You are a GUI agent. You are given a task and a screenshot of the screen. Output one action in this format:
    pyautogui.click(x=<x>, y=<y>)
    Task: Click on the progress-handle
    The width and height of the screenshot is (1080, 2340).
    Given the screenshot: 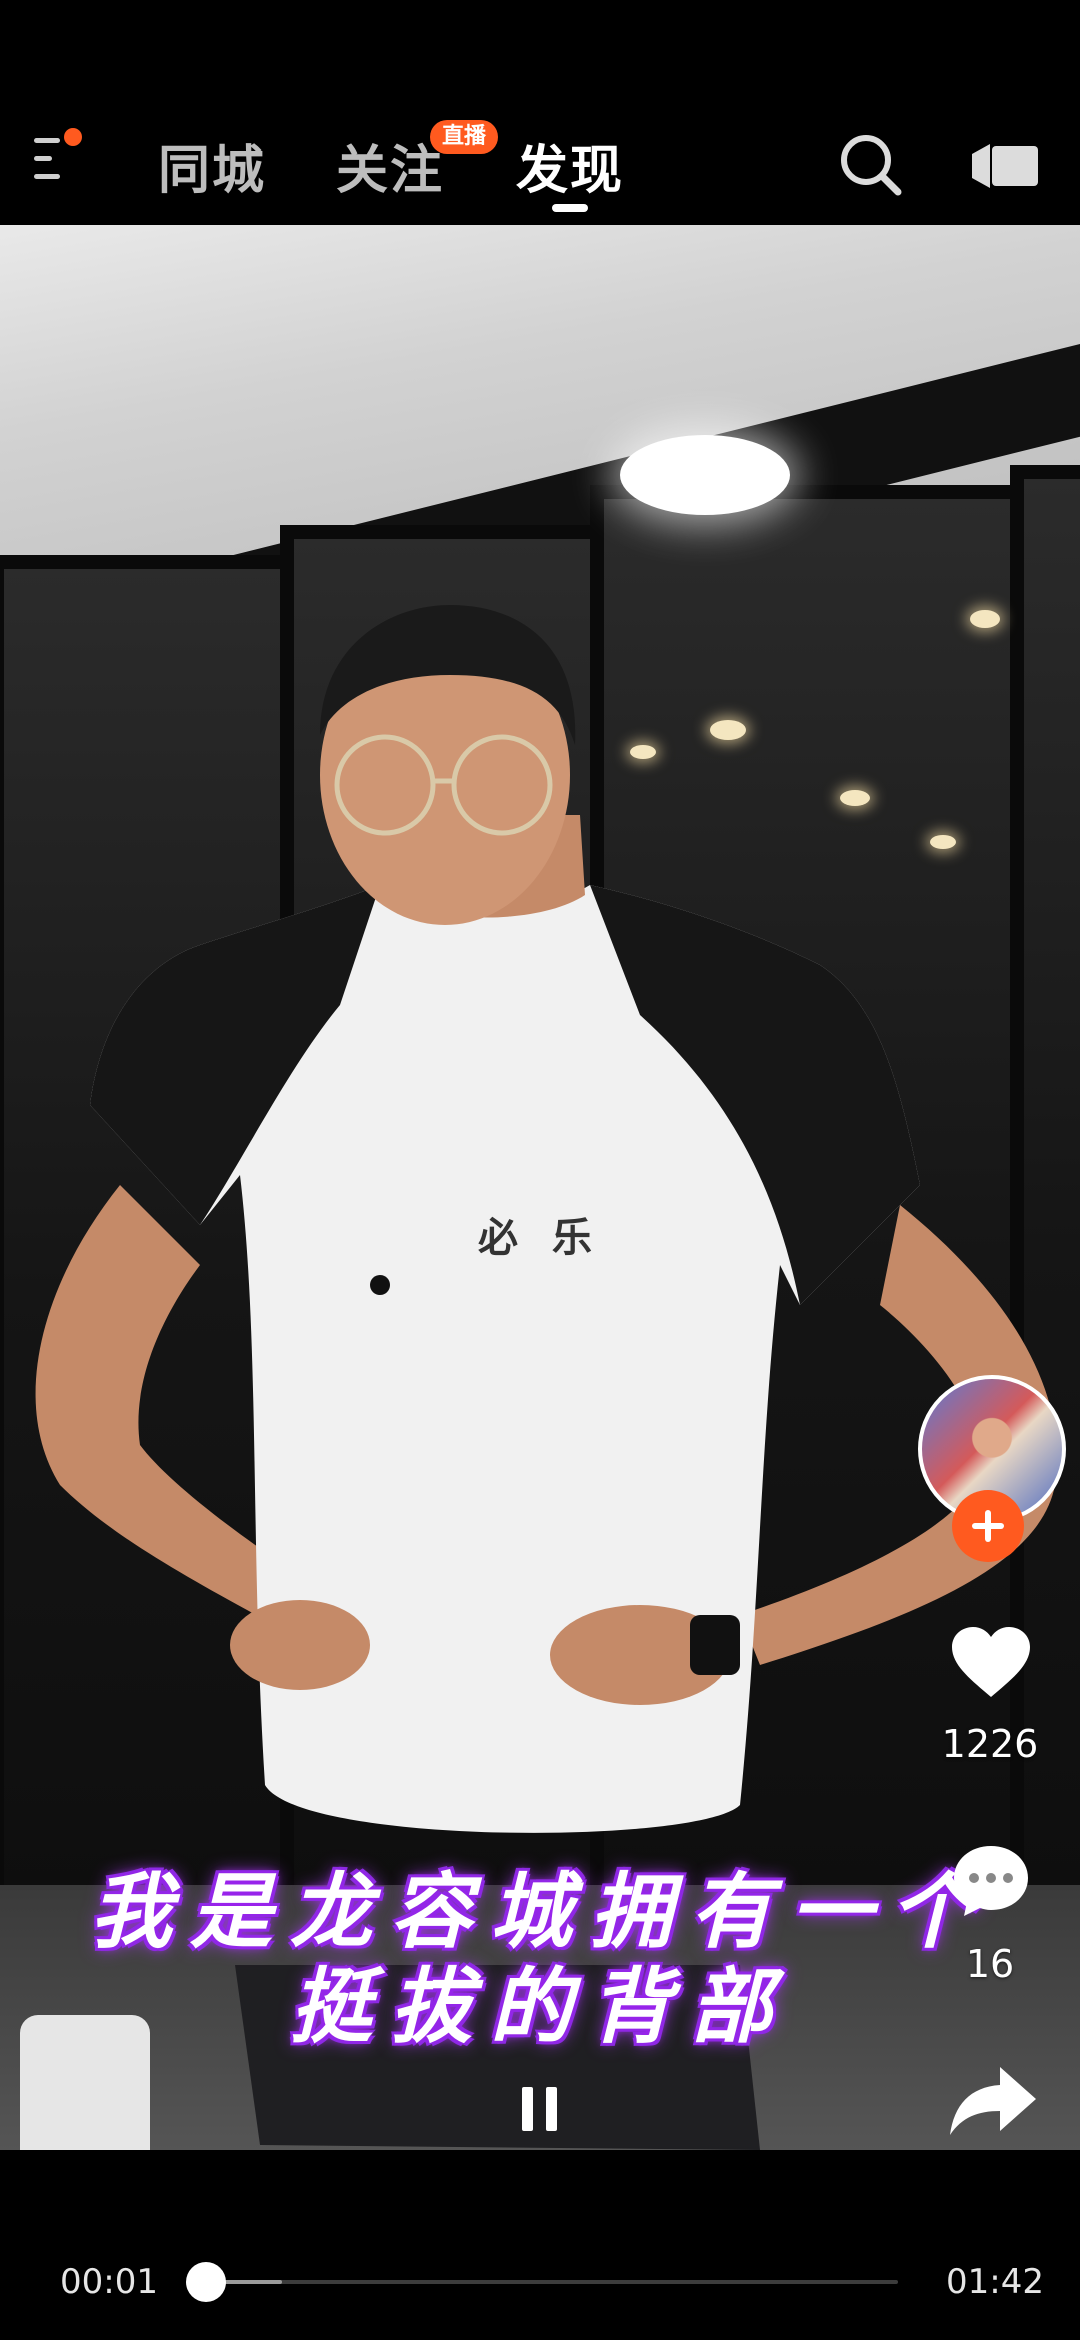 What is the action you would take?
    pyautogui.click(x=206, y=2282)
    